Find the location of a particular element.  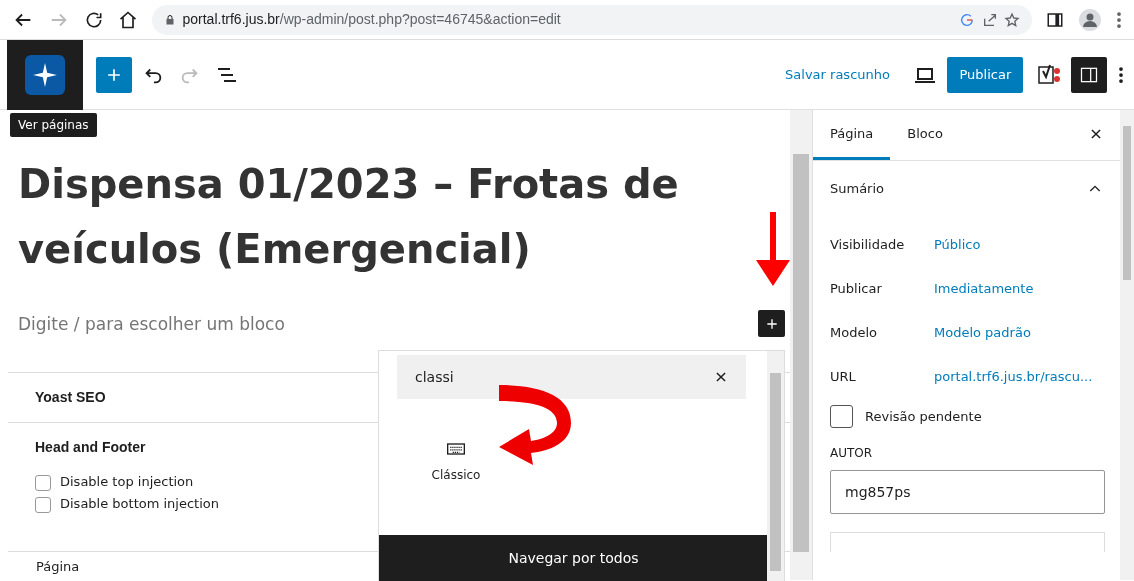

post-title: Dispensa 01/2023 – Frotas de veículos (Emergencial) is located at coordinates (370, 217).